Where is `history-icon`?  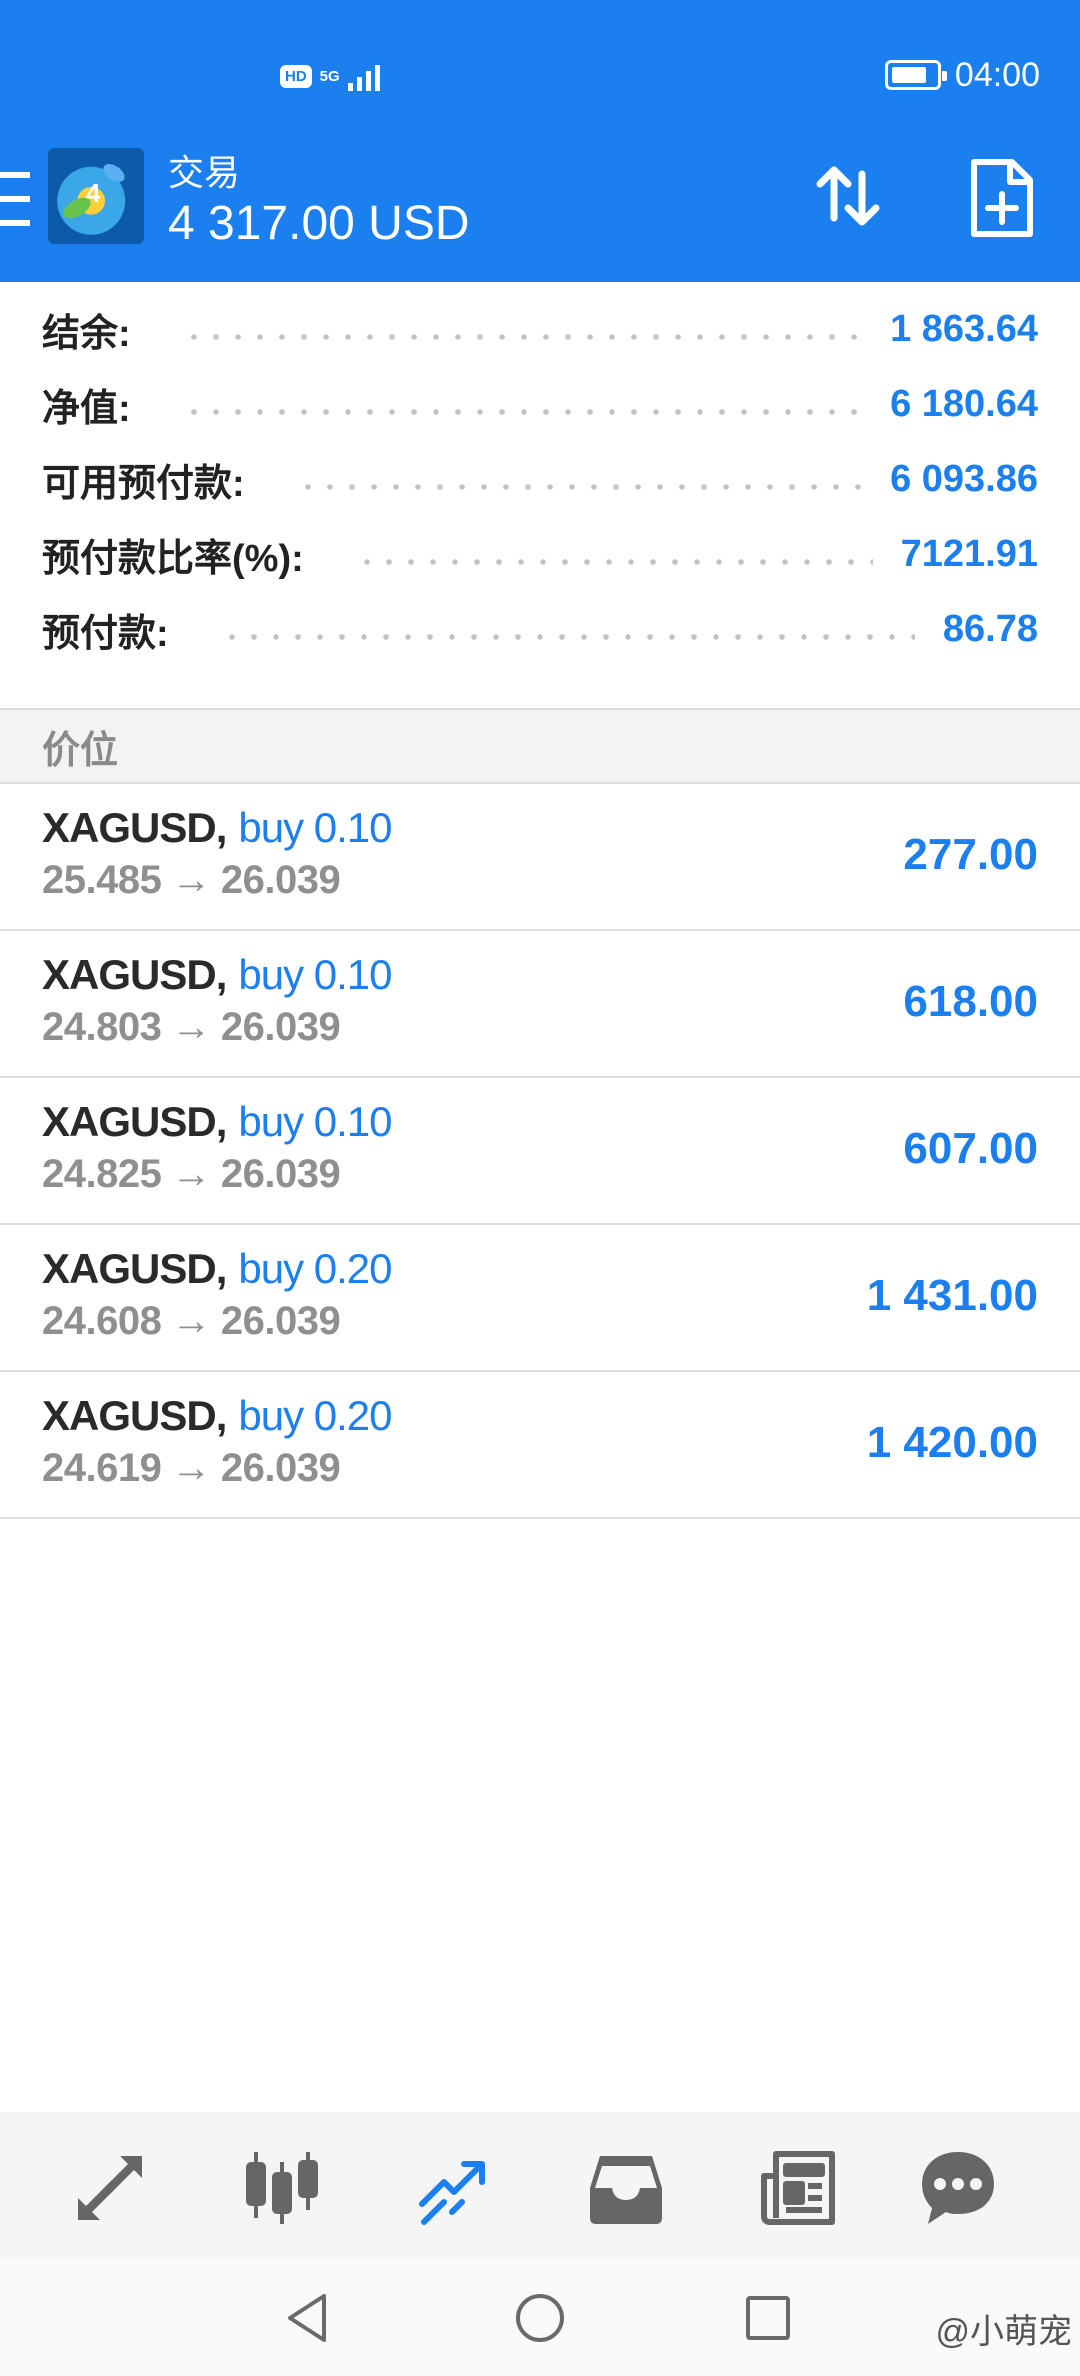 history-icon is located at coordinates (626, 2190).